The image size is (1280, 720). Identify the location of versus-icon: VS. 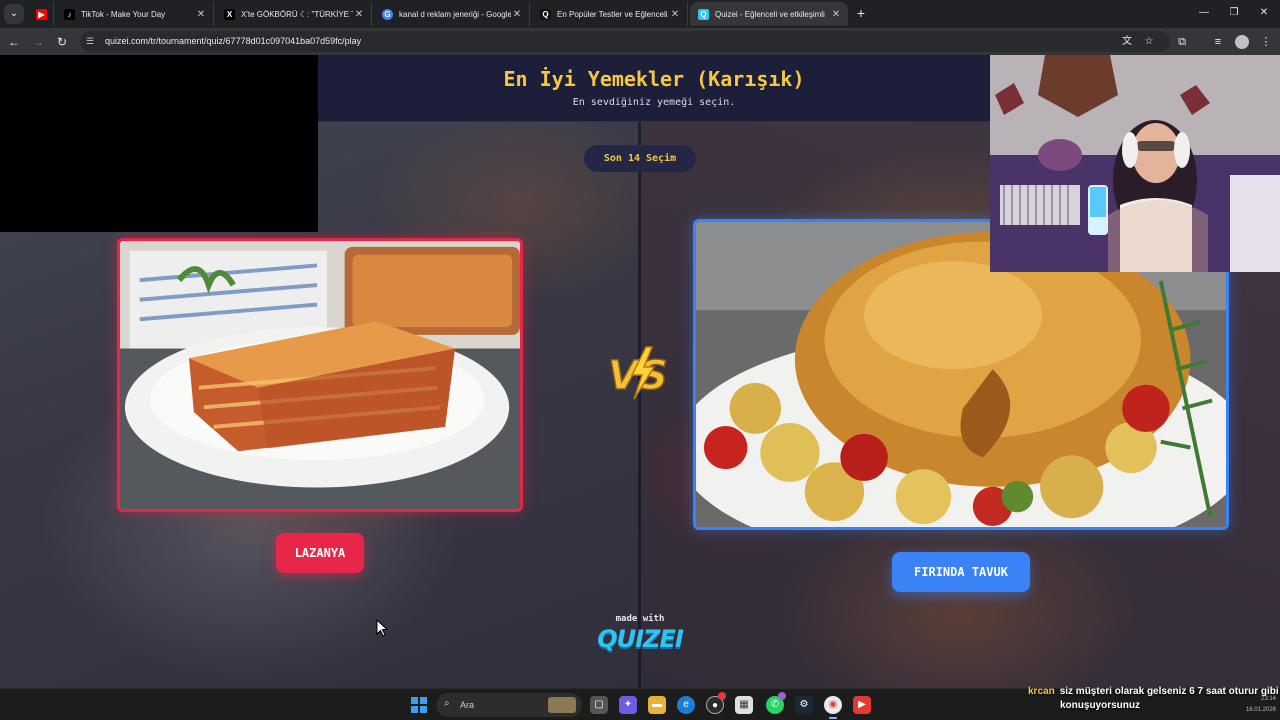
(638, 373).